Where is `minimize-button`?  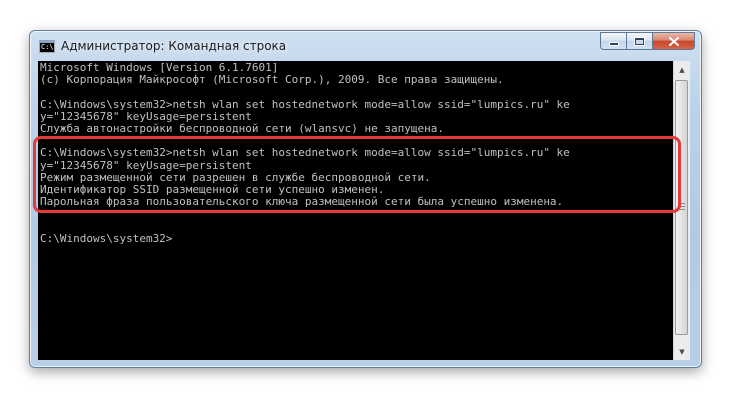
minimize-button is located at coordinates (613, 41).